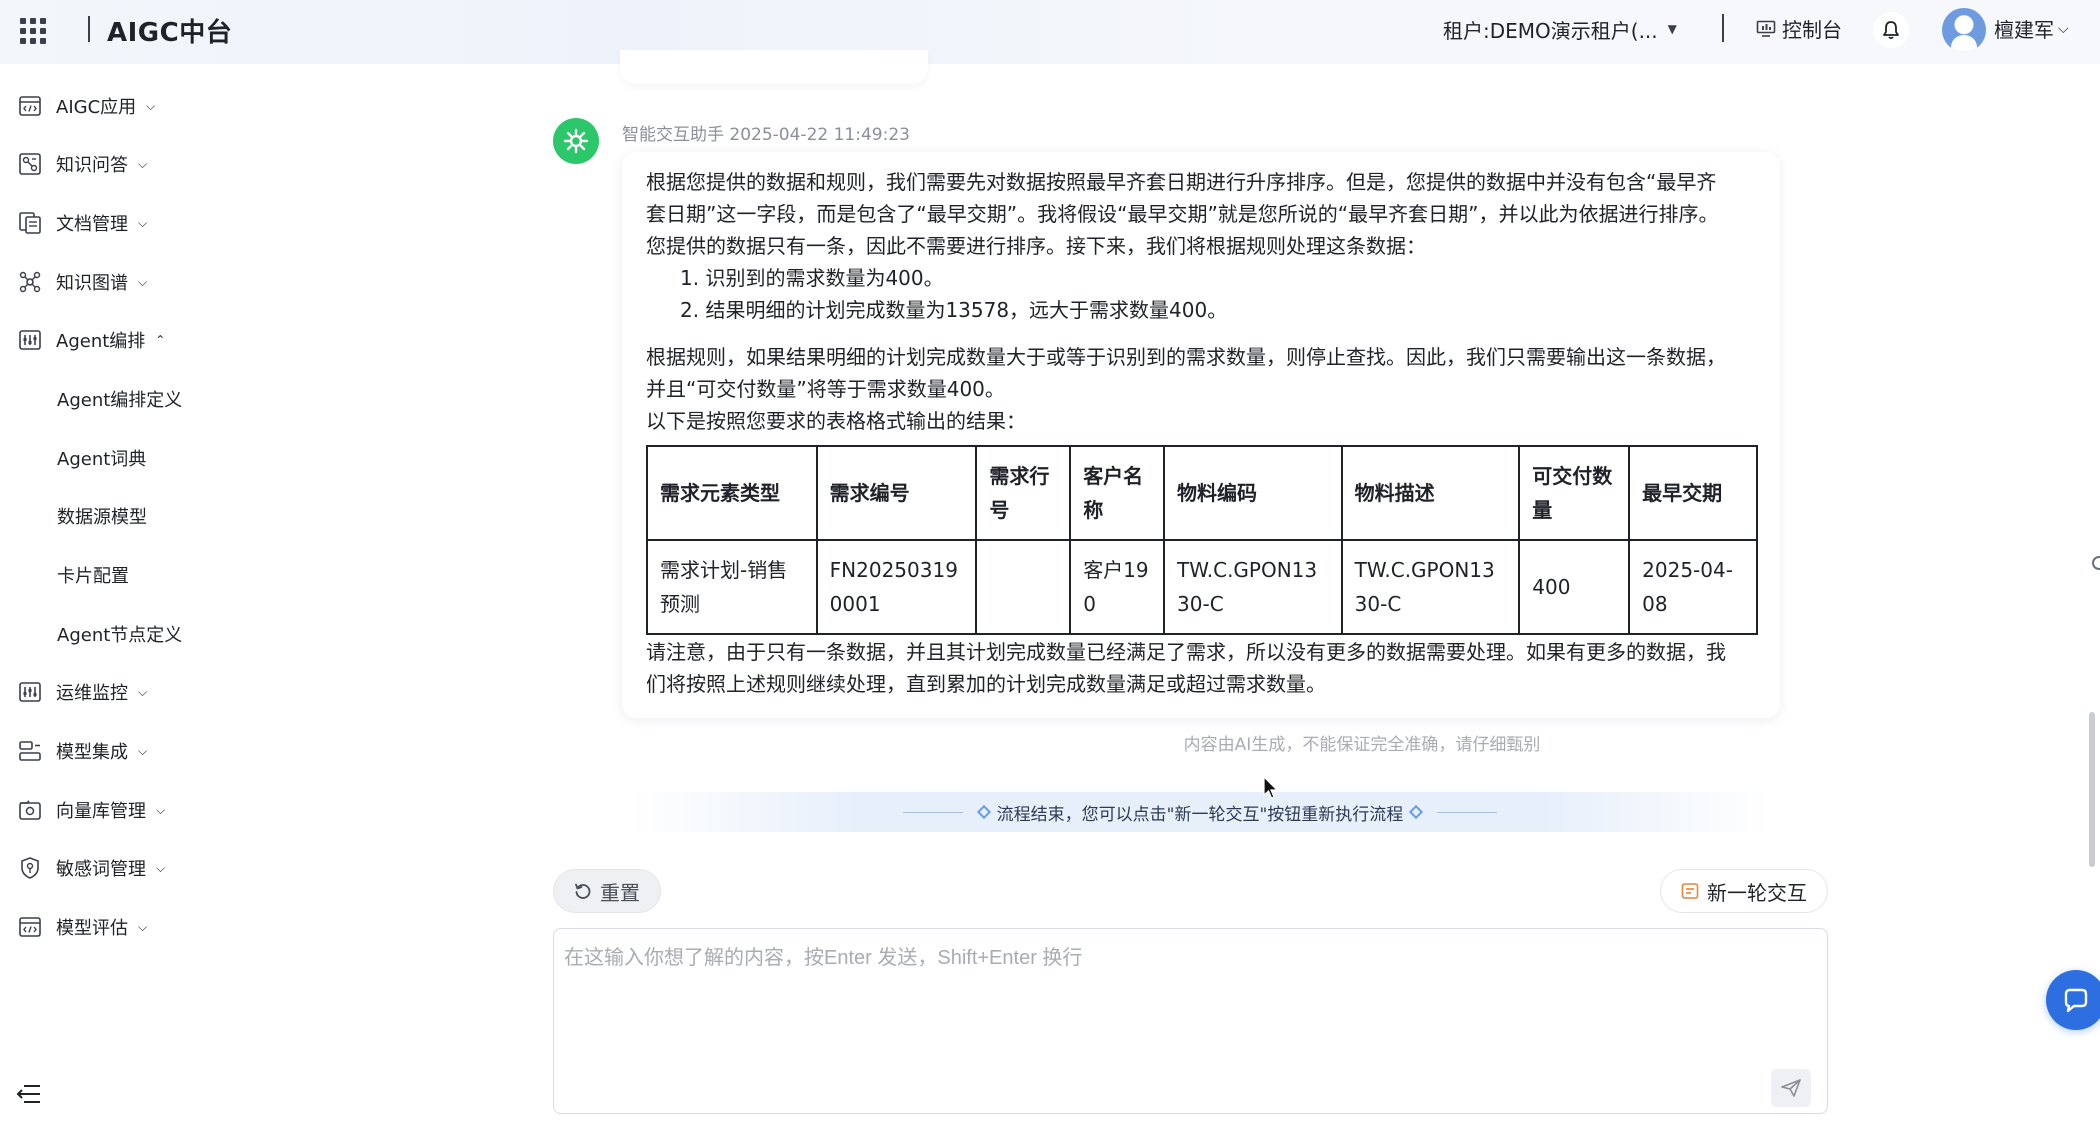 The image size is (2100, 1129). What do you see at coordinates (732, 587) in the screenshot?
I see `table-cell: 需求计划-销售预测` at bounding box center [732, 587].